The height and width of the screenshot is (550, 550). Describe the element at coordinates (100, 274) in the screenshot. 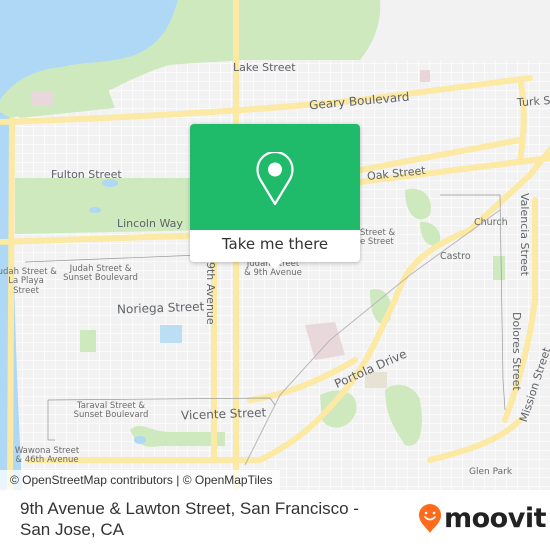

I see `label-judah-sunset: Judah Street & Sunset Boulevard` at that location.